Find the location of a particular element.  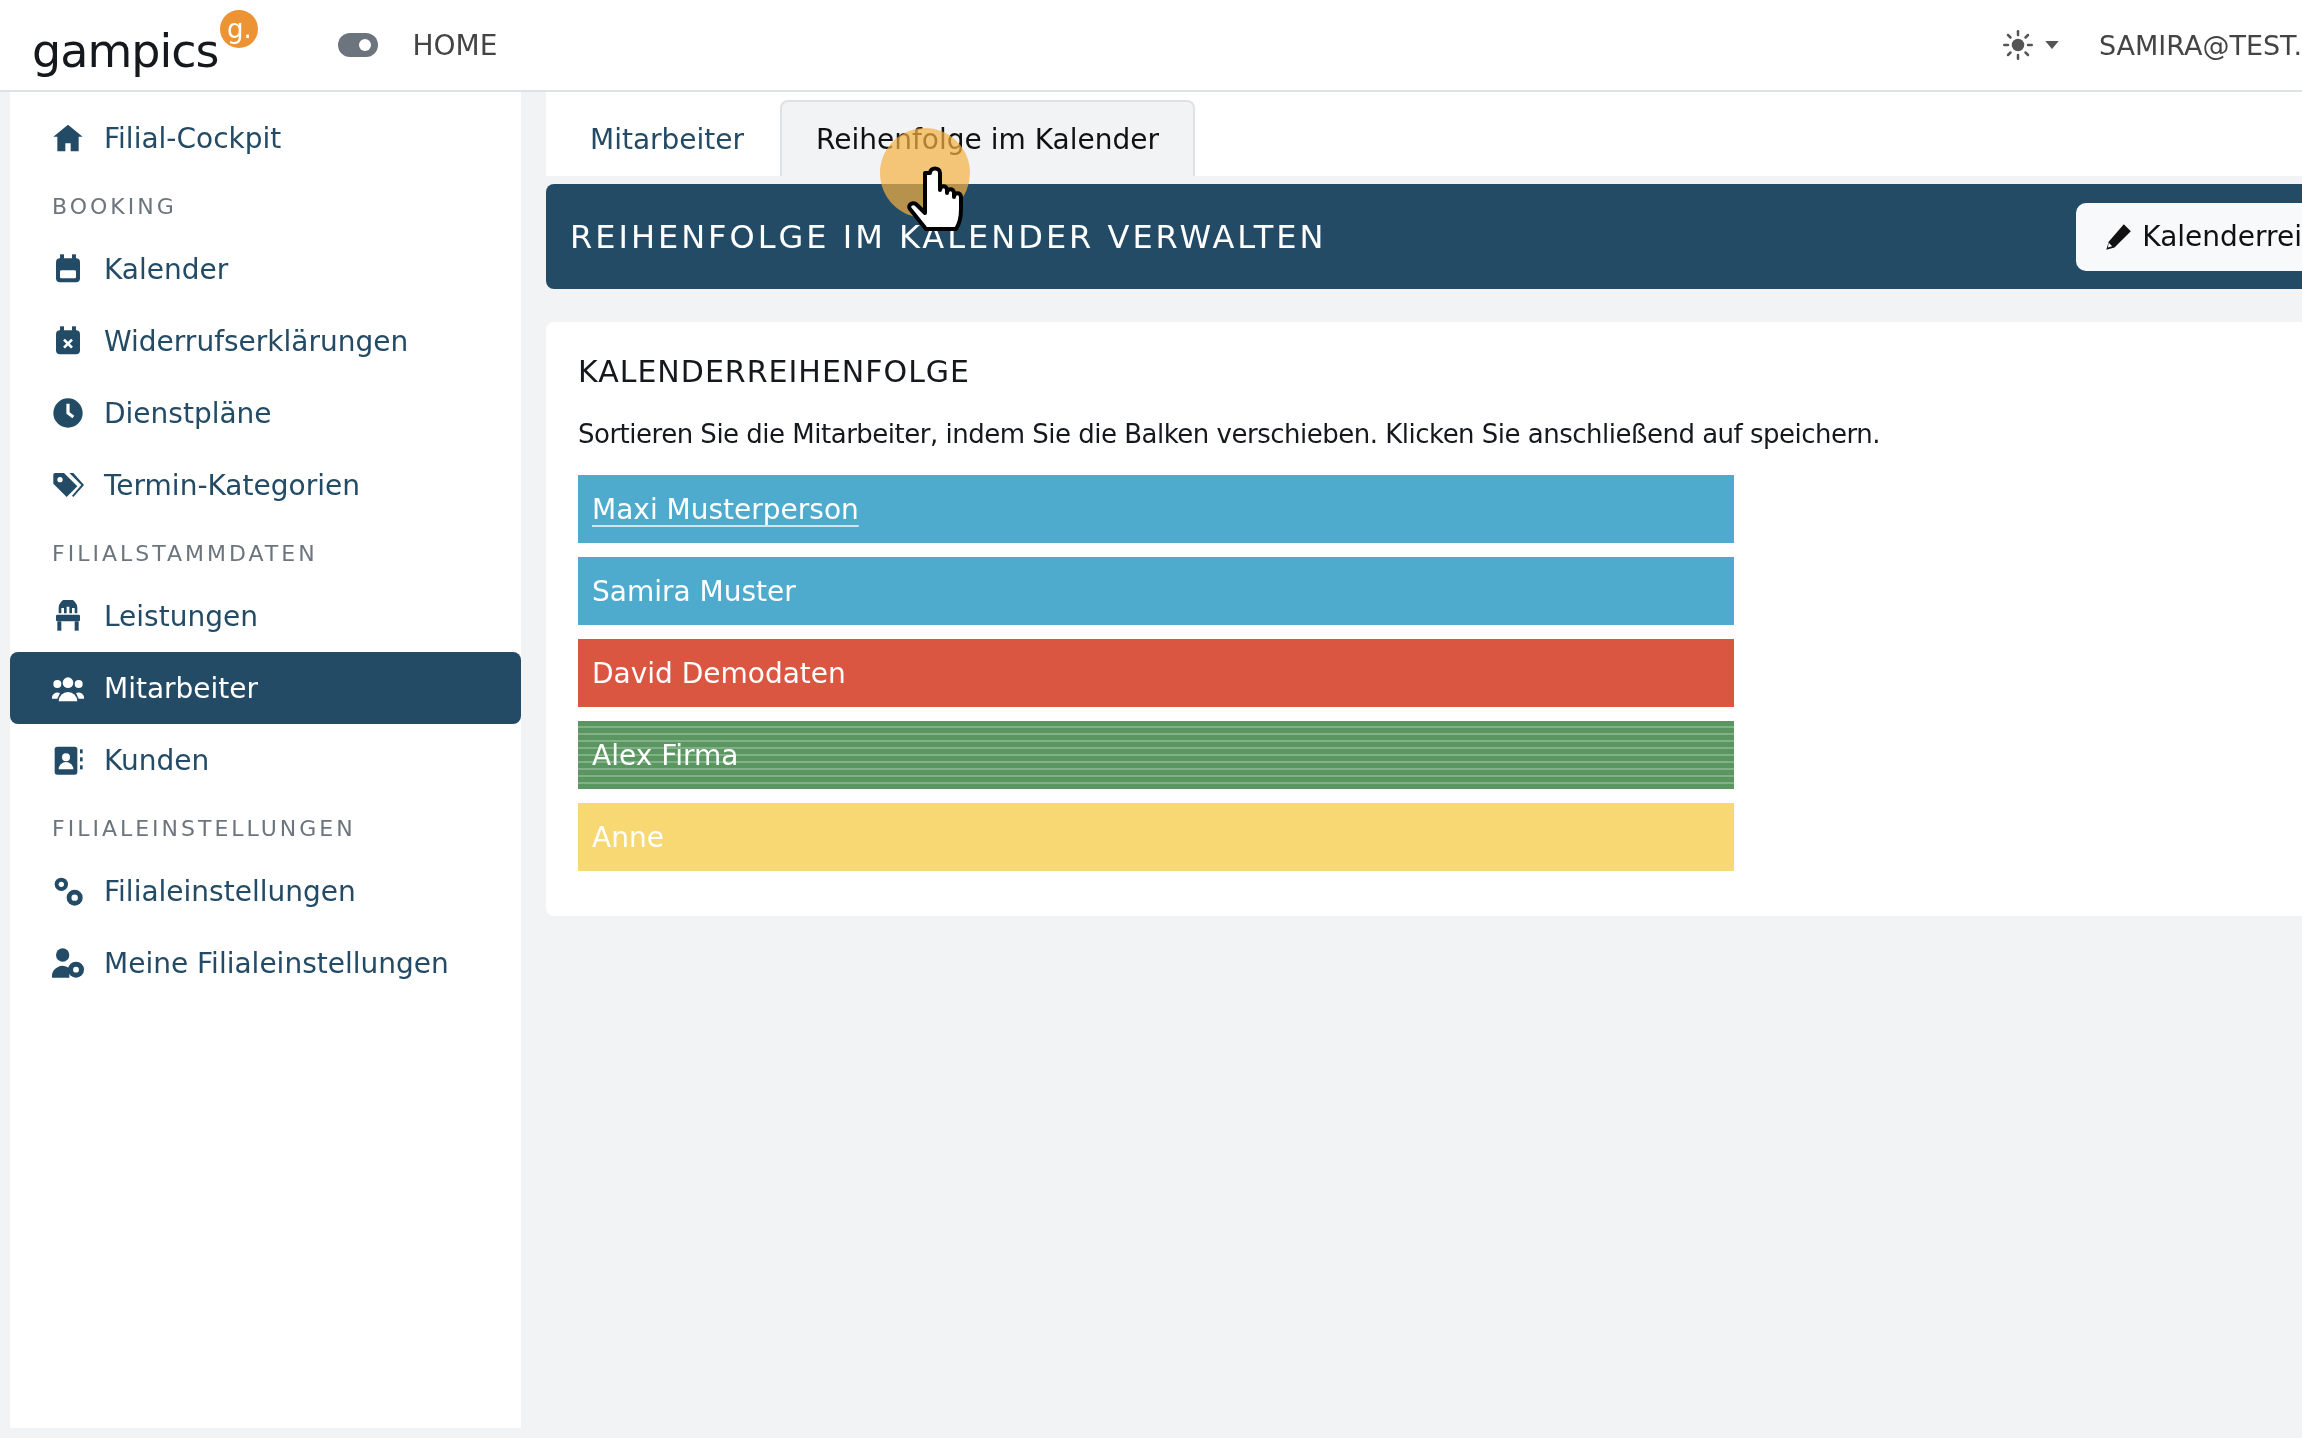

sidebar-item: Kalender is located at coordinates (265, 269).